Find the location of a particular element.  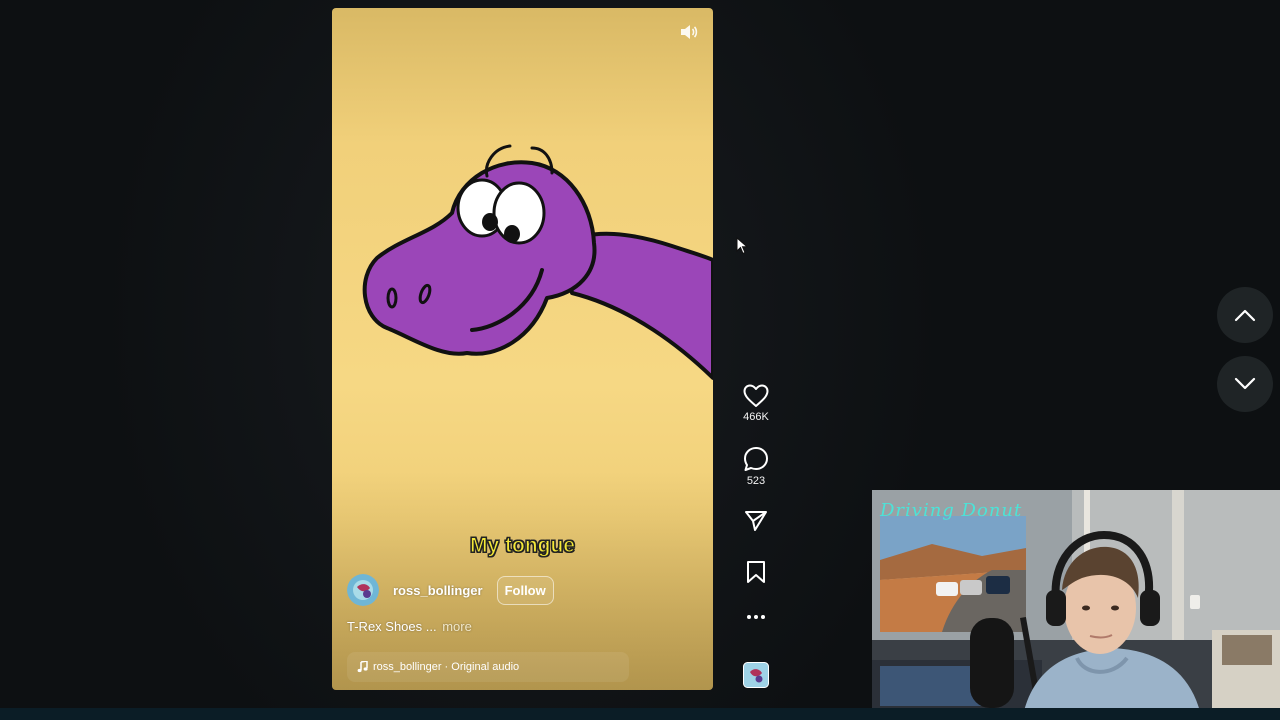

mouse-cursor is located at coordinates (742, 246).